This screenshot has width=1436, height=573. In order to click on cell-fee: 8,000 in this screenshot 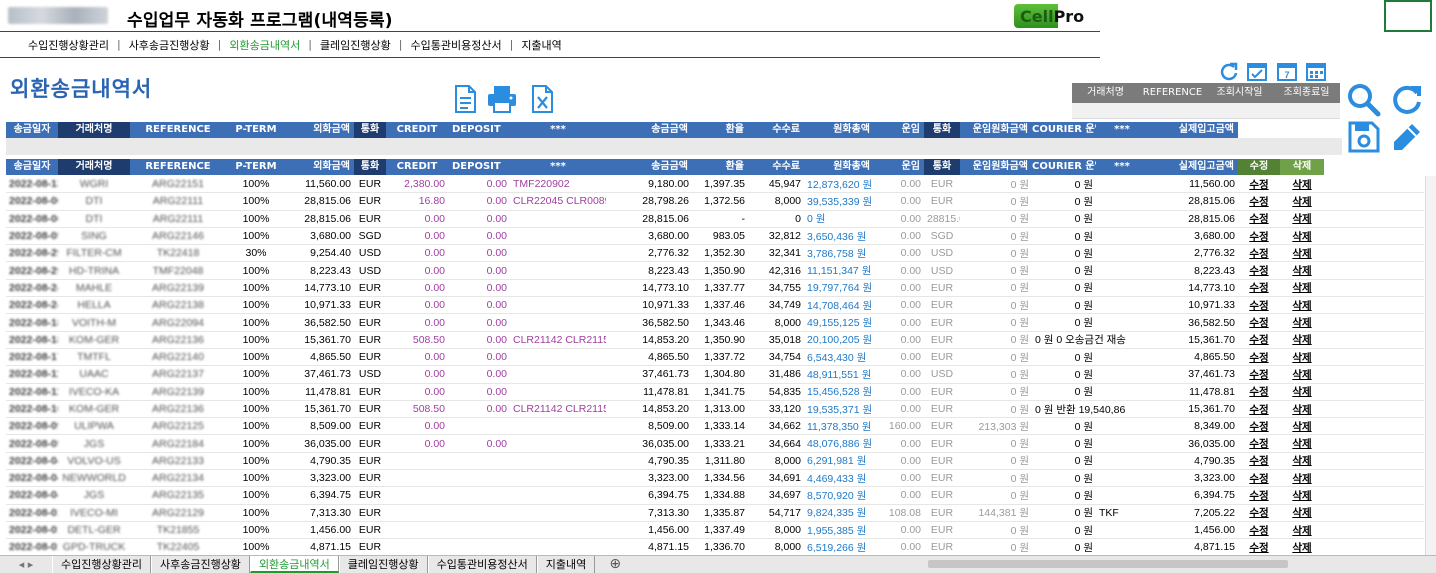, I will do `click(787, 201)`.